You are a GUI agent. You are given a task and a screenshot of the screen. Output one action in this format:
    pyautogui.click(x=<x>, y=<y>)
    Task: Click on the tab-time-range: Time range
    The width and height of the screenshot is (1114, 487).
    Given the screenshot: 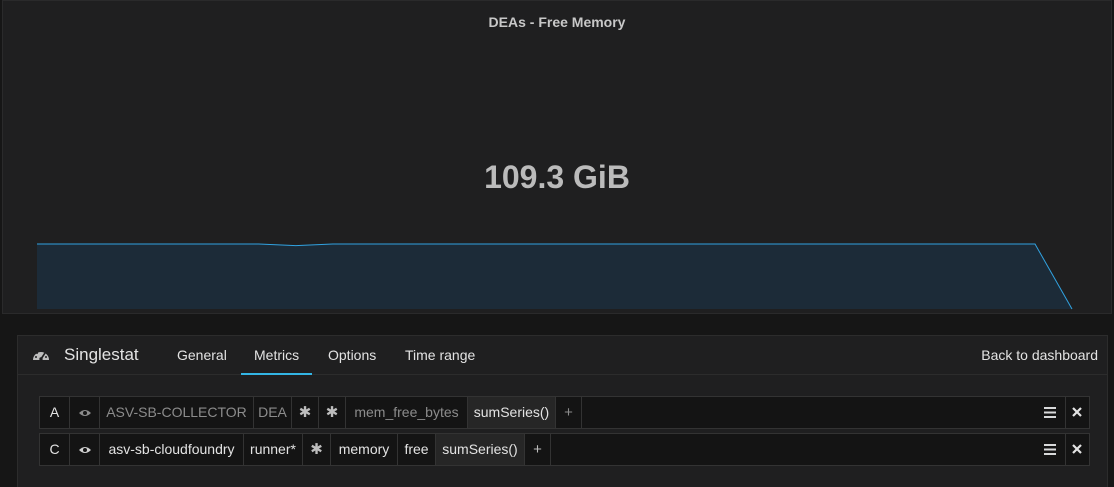 What is the action you would take?
    pyautogui.click(x=440, y=355)
    